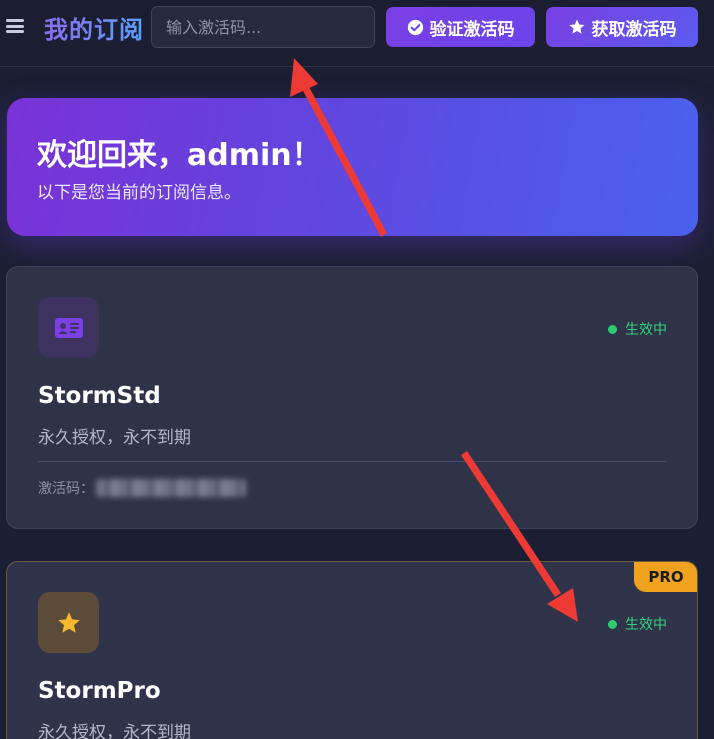 This screenshot has width=714, height=739. Describe the element at coordinates (171, 488) in the screenshot. I see `masked-activation-code` at that location.